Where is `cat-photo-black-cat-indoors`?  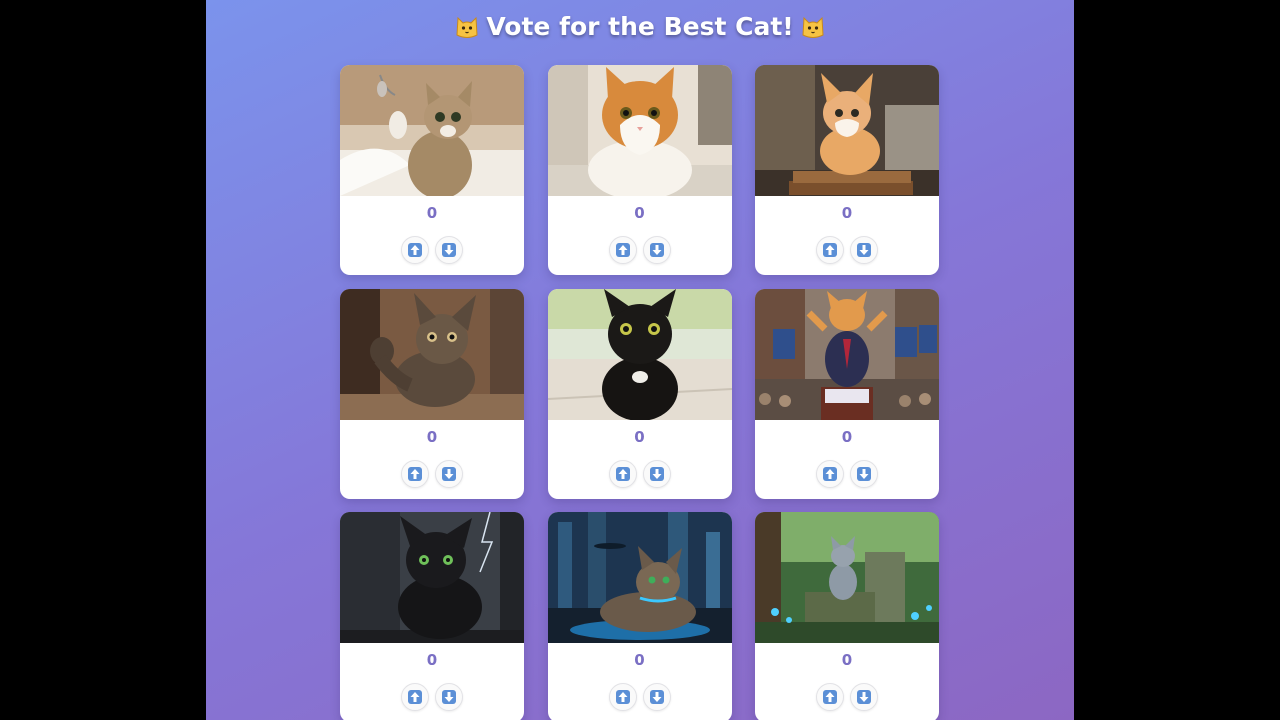 cat-photo-black-cat-indoors is located at coordinates (639, 354).